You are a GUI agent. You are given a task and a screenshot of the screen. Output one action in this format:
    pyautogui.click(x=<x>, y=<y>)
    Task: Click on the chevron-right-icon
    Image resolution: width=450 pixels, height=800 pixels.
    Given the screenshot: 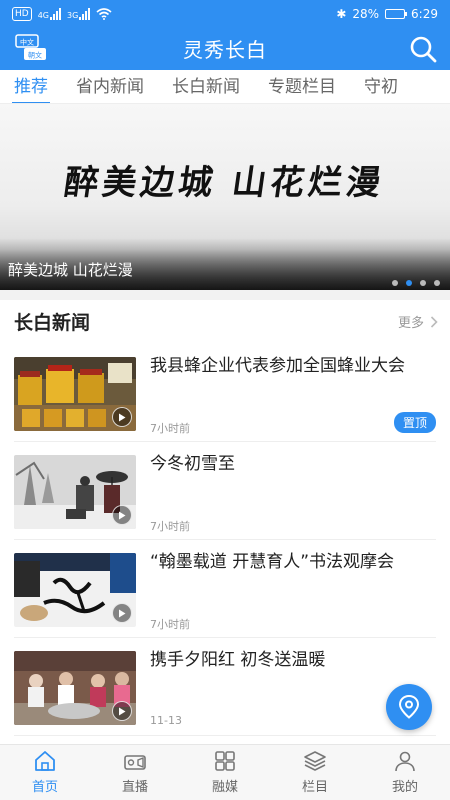 What is the action you would take?
    pyautogui.click(x=434, y=321)
    